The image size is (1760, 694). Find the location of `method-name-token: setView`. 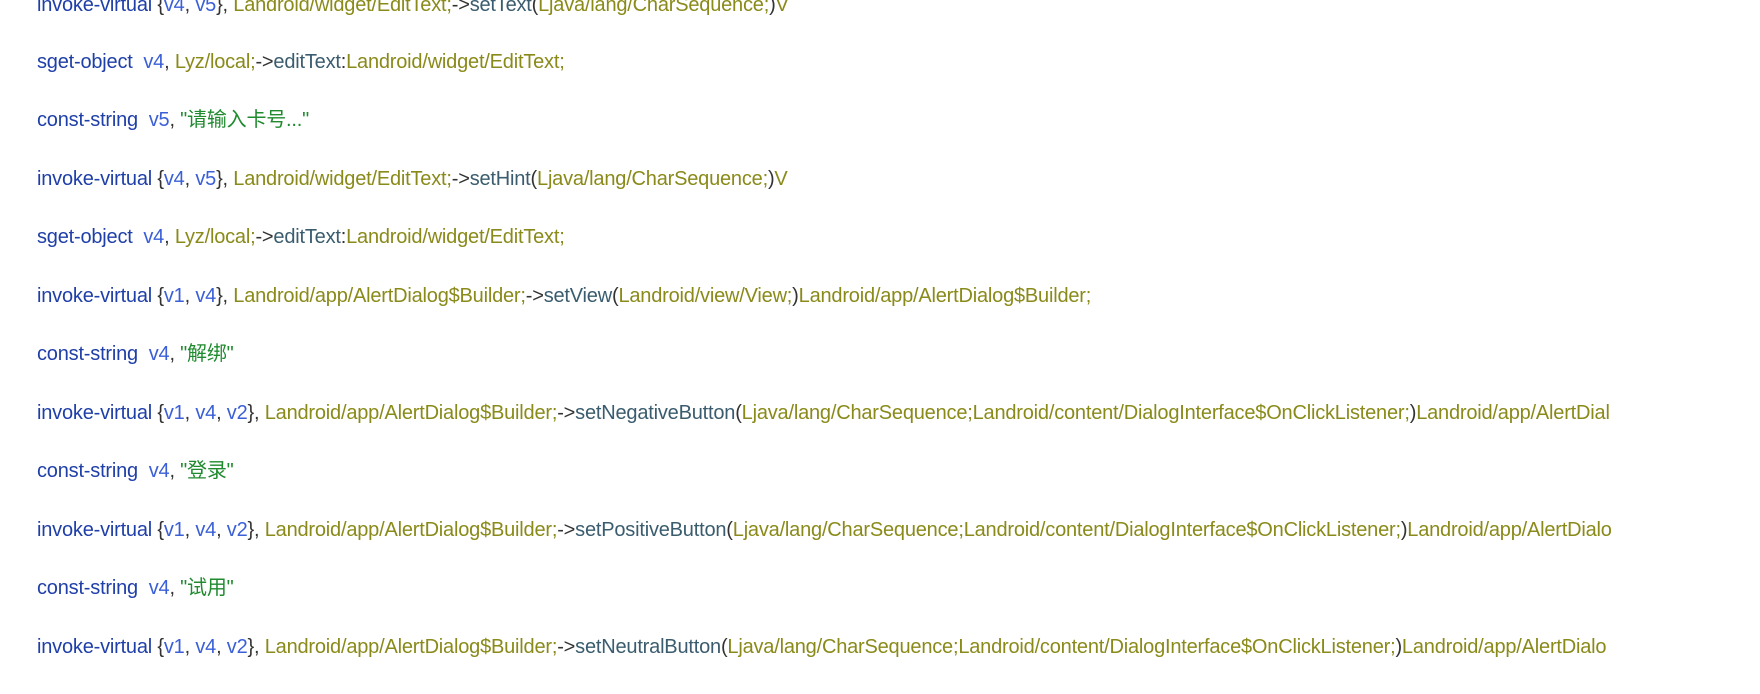

method-name-token: setView is located at coordinates (577, 296).